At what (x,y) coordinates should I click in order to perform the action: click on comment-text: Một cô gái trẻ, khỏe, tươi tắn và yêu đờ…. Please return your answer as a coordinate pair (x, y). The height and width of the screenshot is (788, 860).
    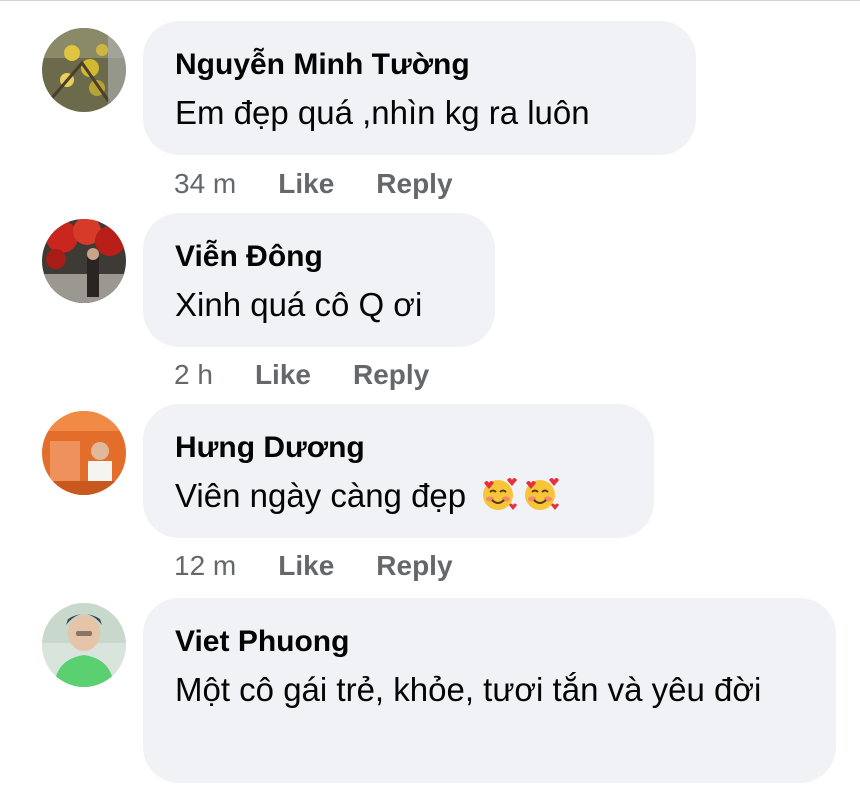
    Looking at the image, I should click on (468, 689).